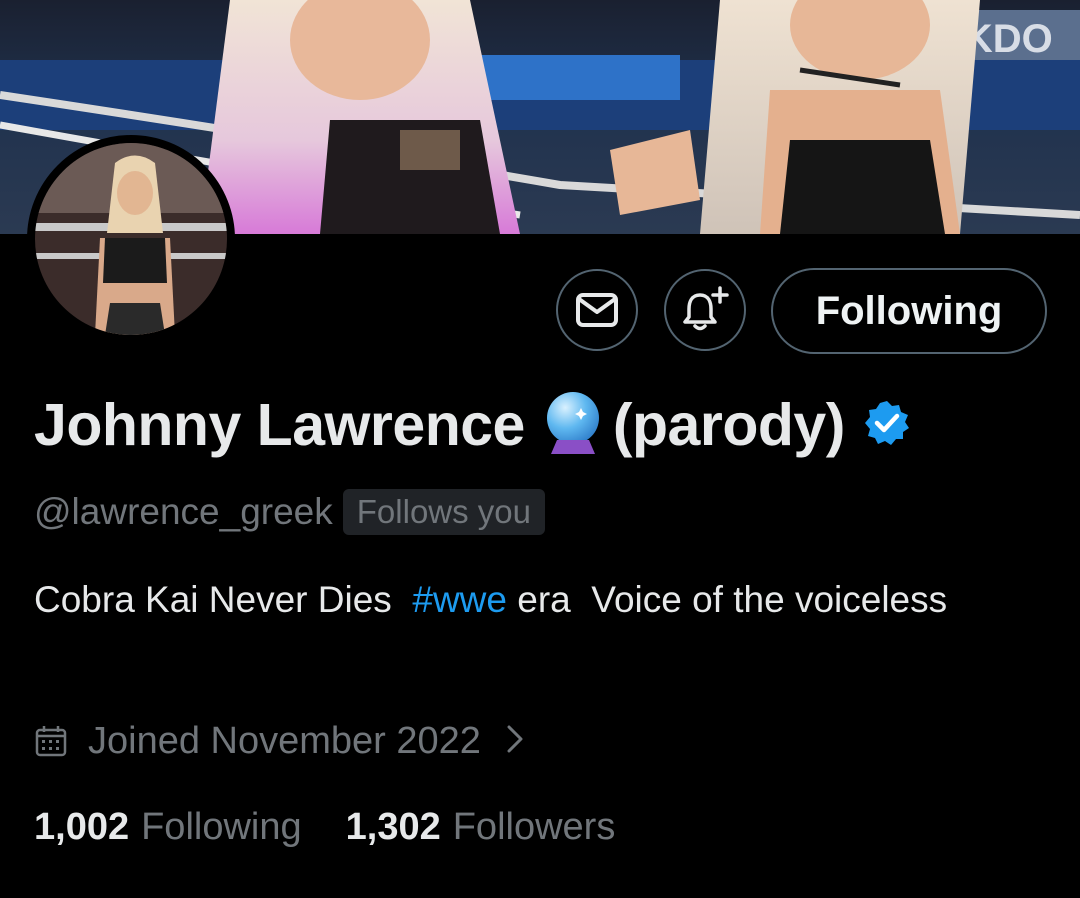 Image resolution: width=1080 pixels, height=898 pixels. I want to click on profile-avatar, so click(131, 239).